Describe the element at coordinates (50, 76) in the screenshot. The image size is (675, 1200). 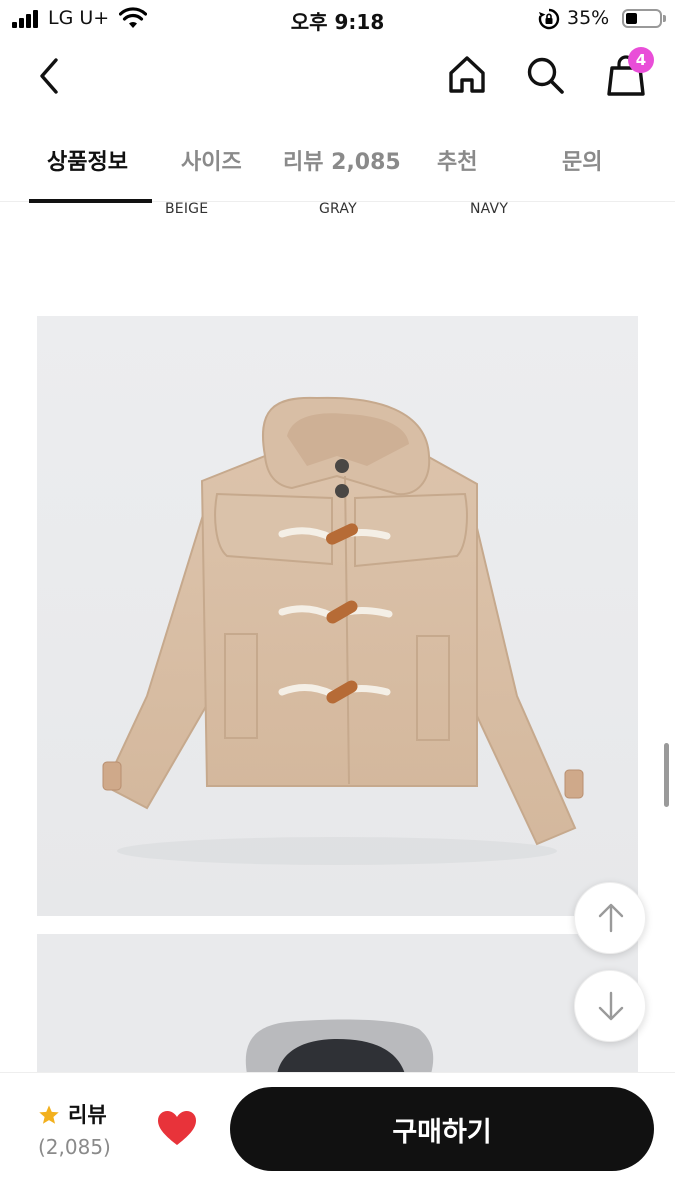
I see `chevron-left-icon` at that location.